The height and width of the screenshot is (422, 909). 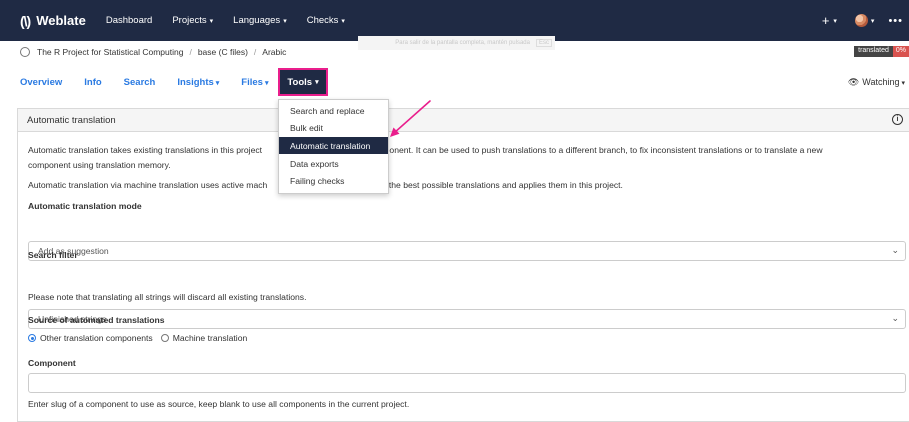 I want to click on menu-item-search-replace-label: Search and replace, so click(x=327, y=110).